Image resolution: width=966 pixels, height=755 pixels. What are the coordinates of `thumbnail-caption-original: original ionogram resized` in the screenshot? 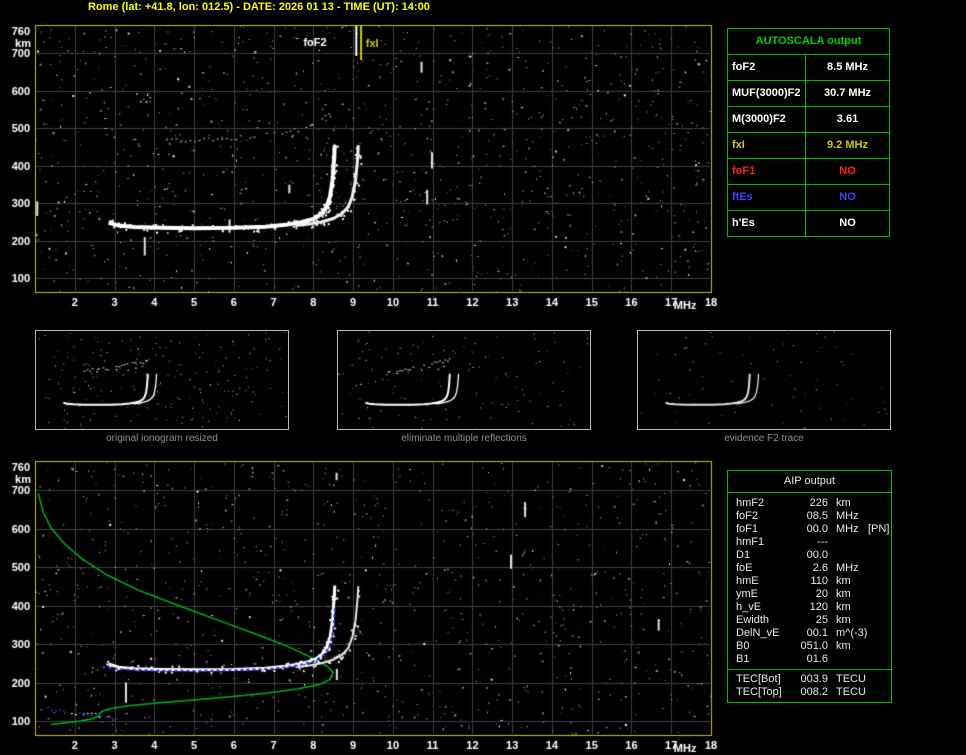 It's located at (162, 438).